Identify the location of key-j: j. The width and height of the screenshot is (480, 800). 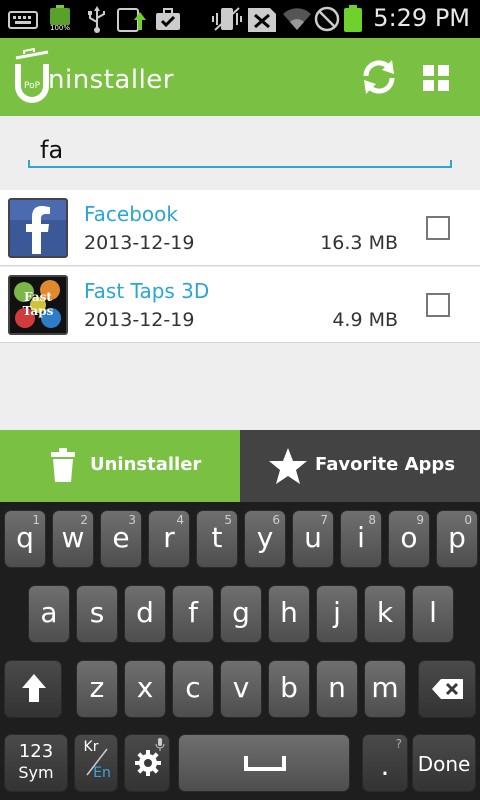
(337, 614).